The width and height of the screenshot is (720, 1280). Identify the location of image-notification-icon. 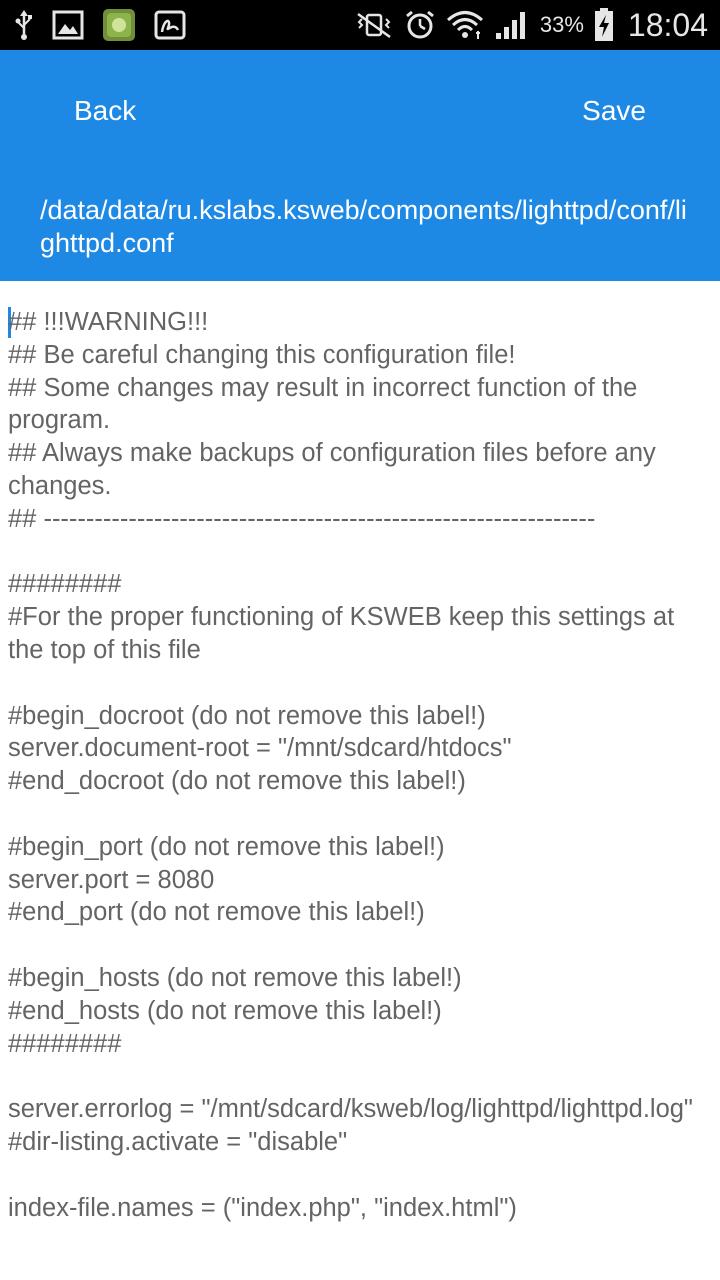
(68, 25).